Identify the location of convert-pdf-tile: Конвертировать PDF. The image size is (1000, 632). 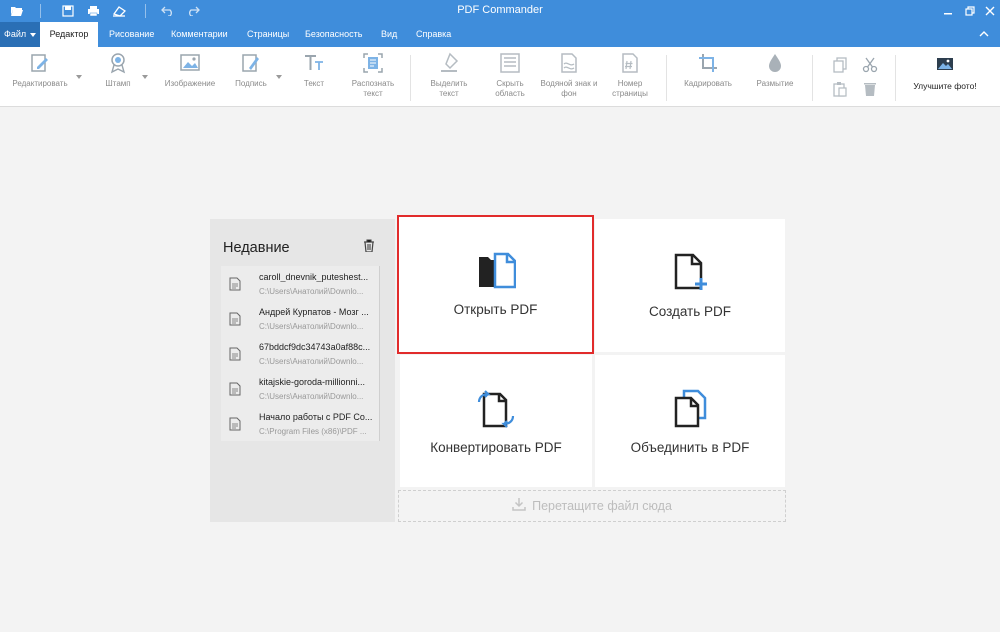
(496, 421).